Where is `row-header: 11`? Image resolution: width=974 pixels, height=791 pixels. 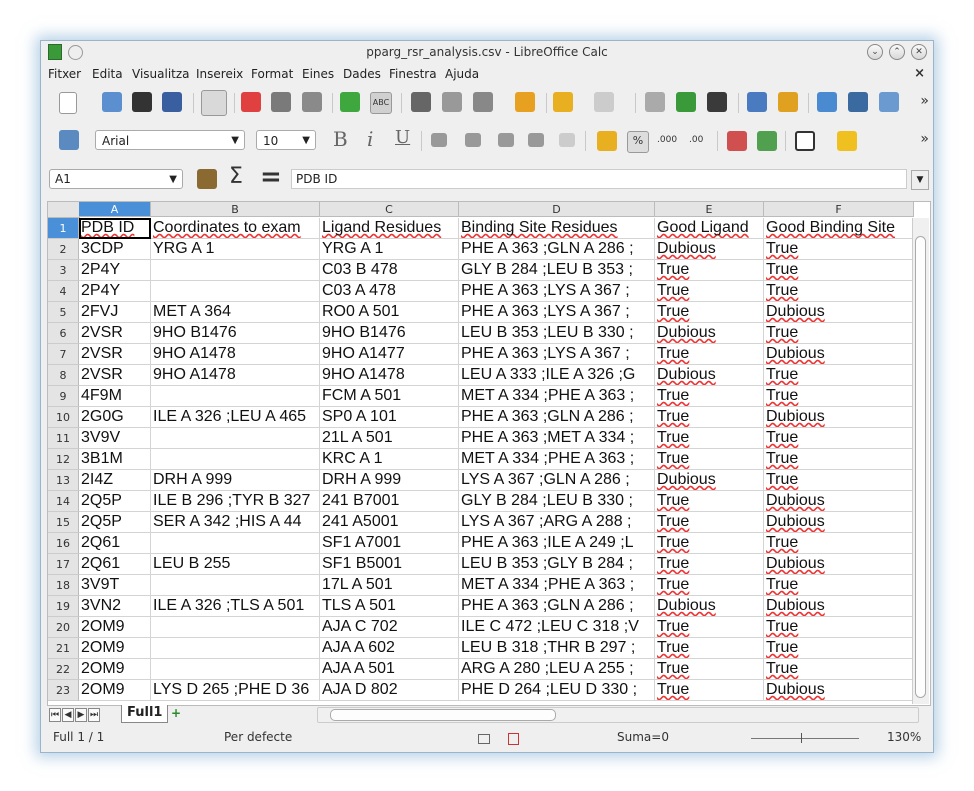
row-header: 11 is located at coordinates (63, 438).